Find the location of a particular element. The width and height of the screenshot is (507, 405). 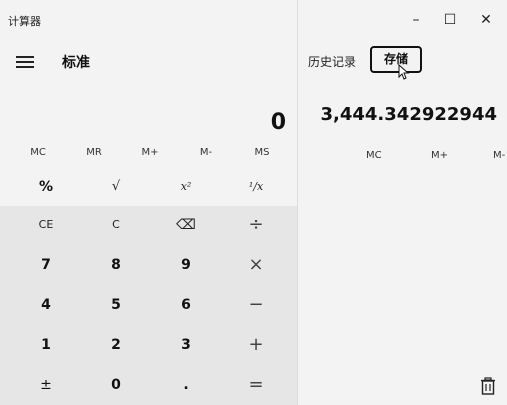

mouse-cursor-icon is located at coordinates (404, 72).